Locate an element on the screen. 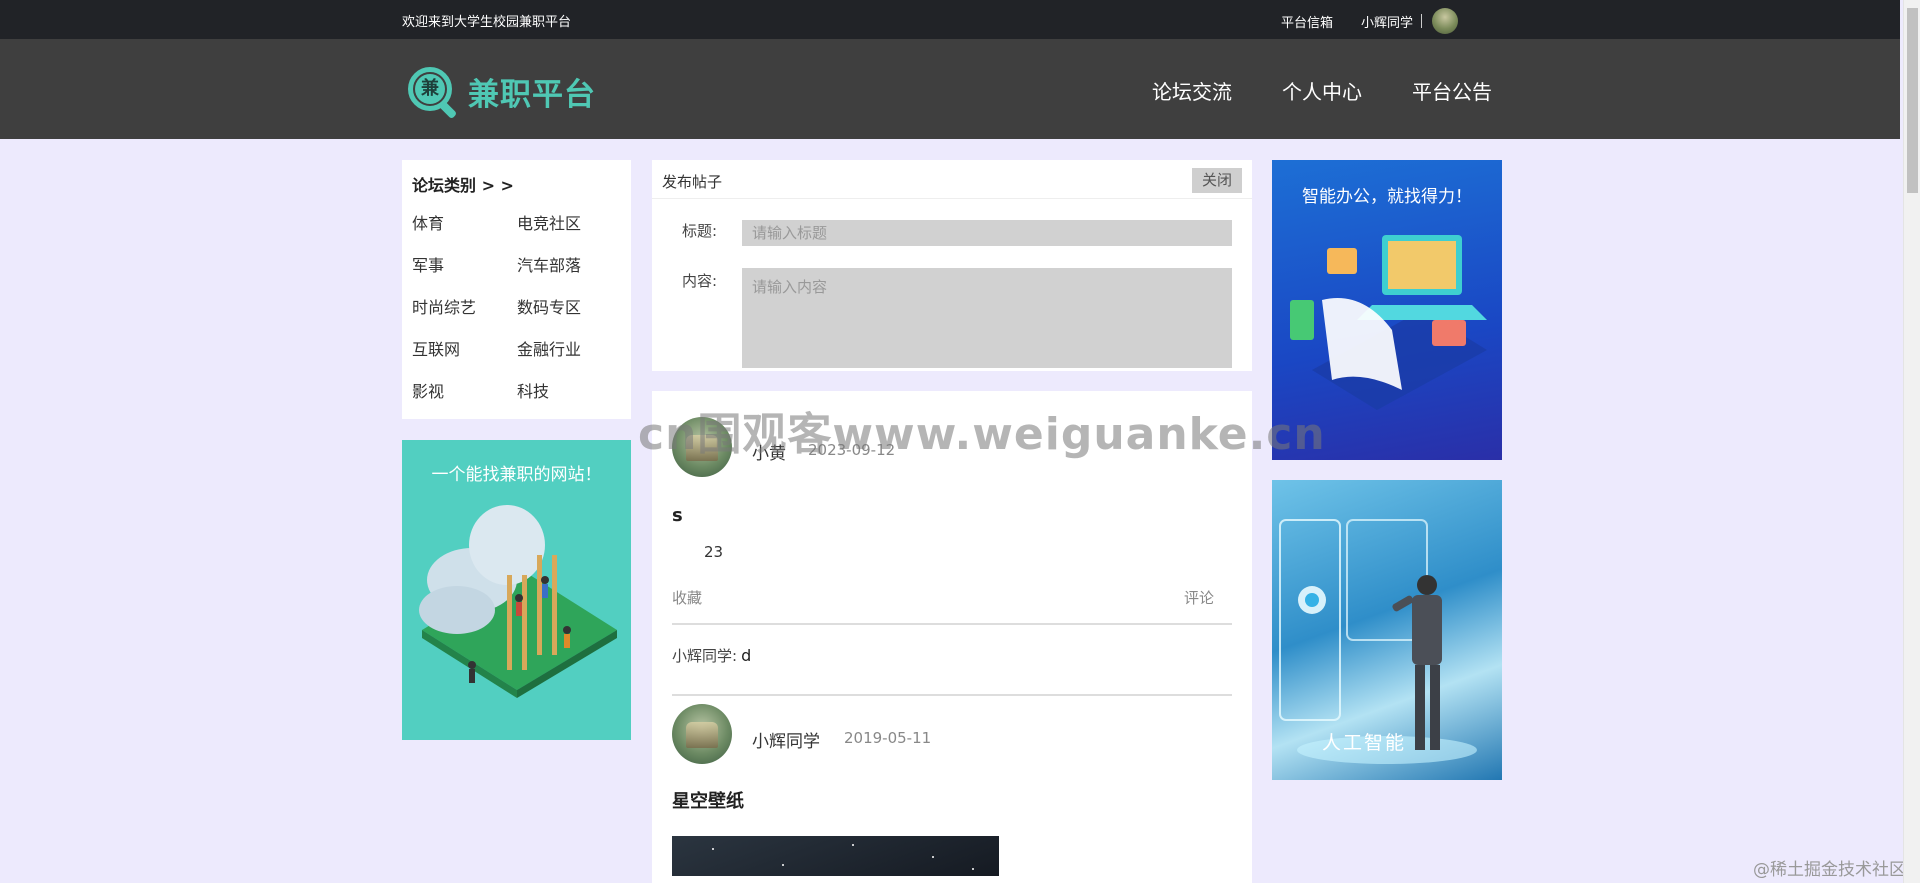 The height and width of the screenshot is (883, 1920). starry-sky-image is located at coordinates (835, 856).